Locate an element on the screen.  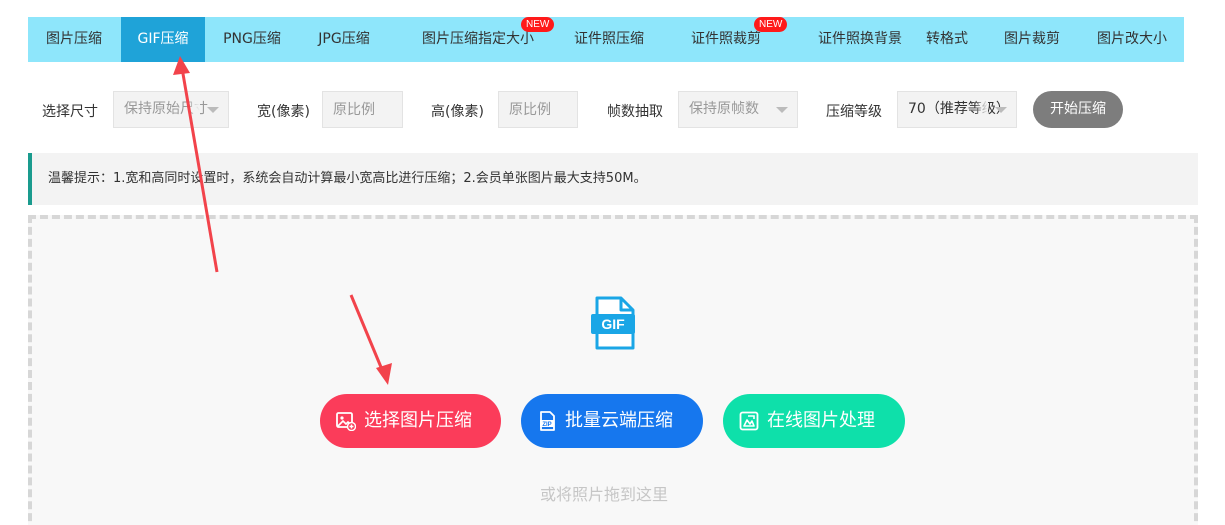
tab-label: JPG压缩 is located at coordinates (344, 39).